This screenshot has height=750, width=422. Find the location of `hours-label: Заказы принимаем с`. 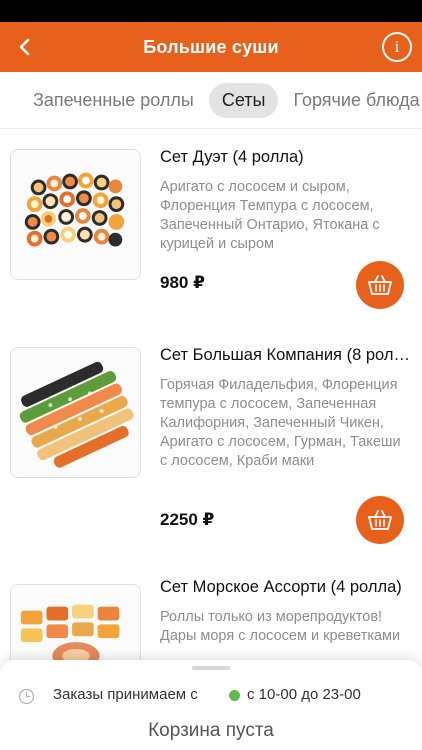

hours-label: Заказы принимаем с is located at coordinates (125, 694).